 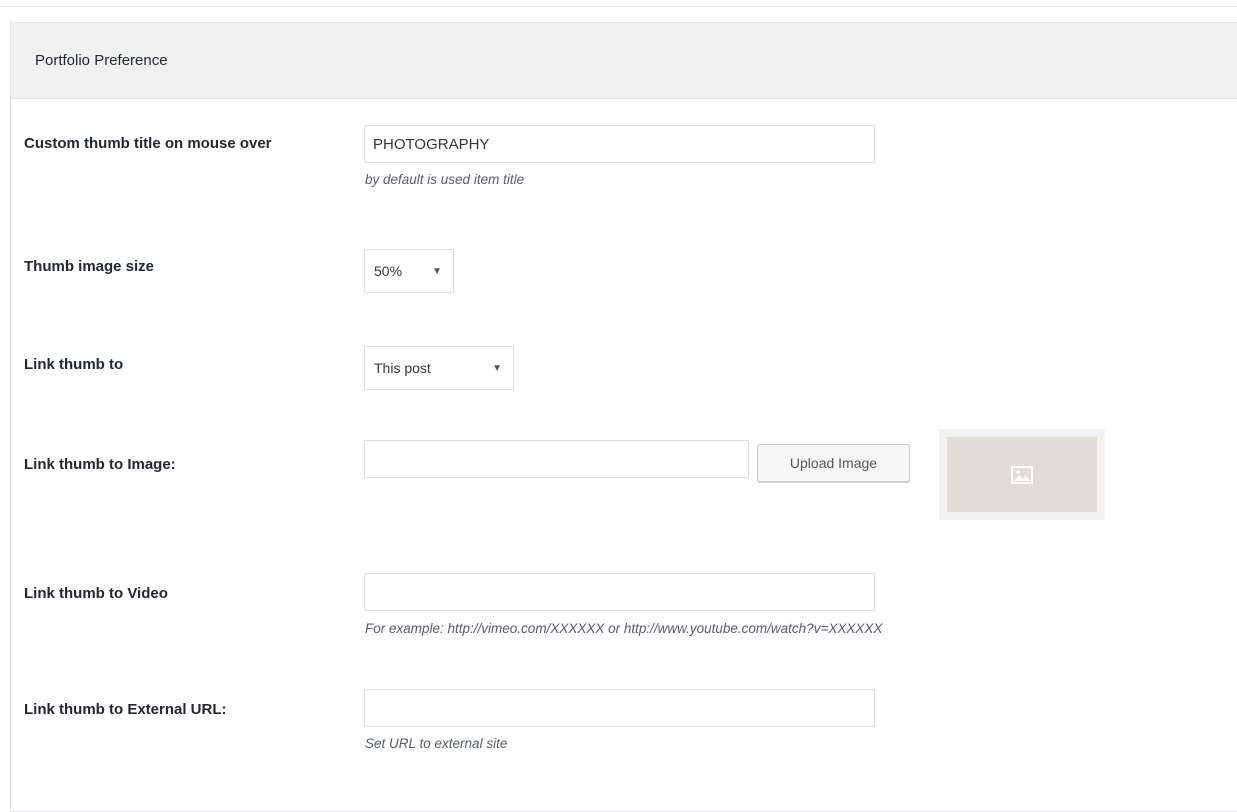 What do you see at coordinates (445, 179) in the screenshot?
I see `custom-thumb-title-help: by default is used item title` at bounding box center [445, 179].